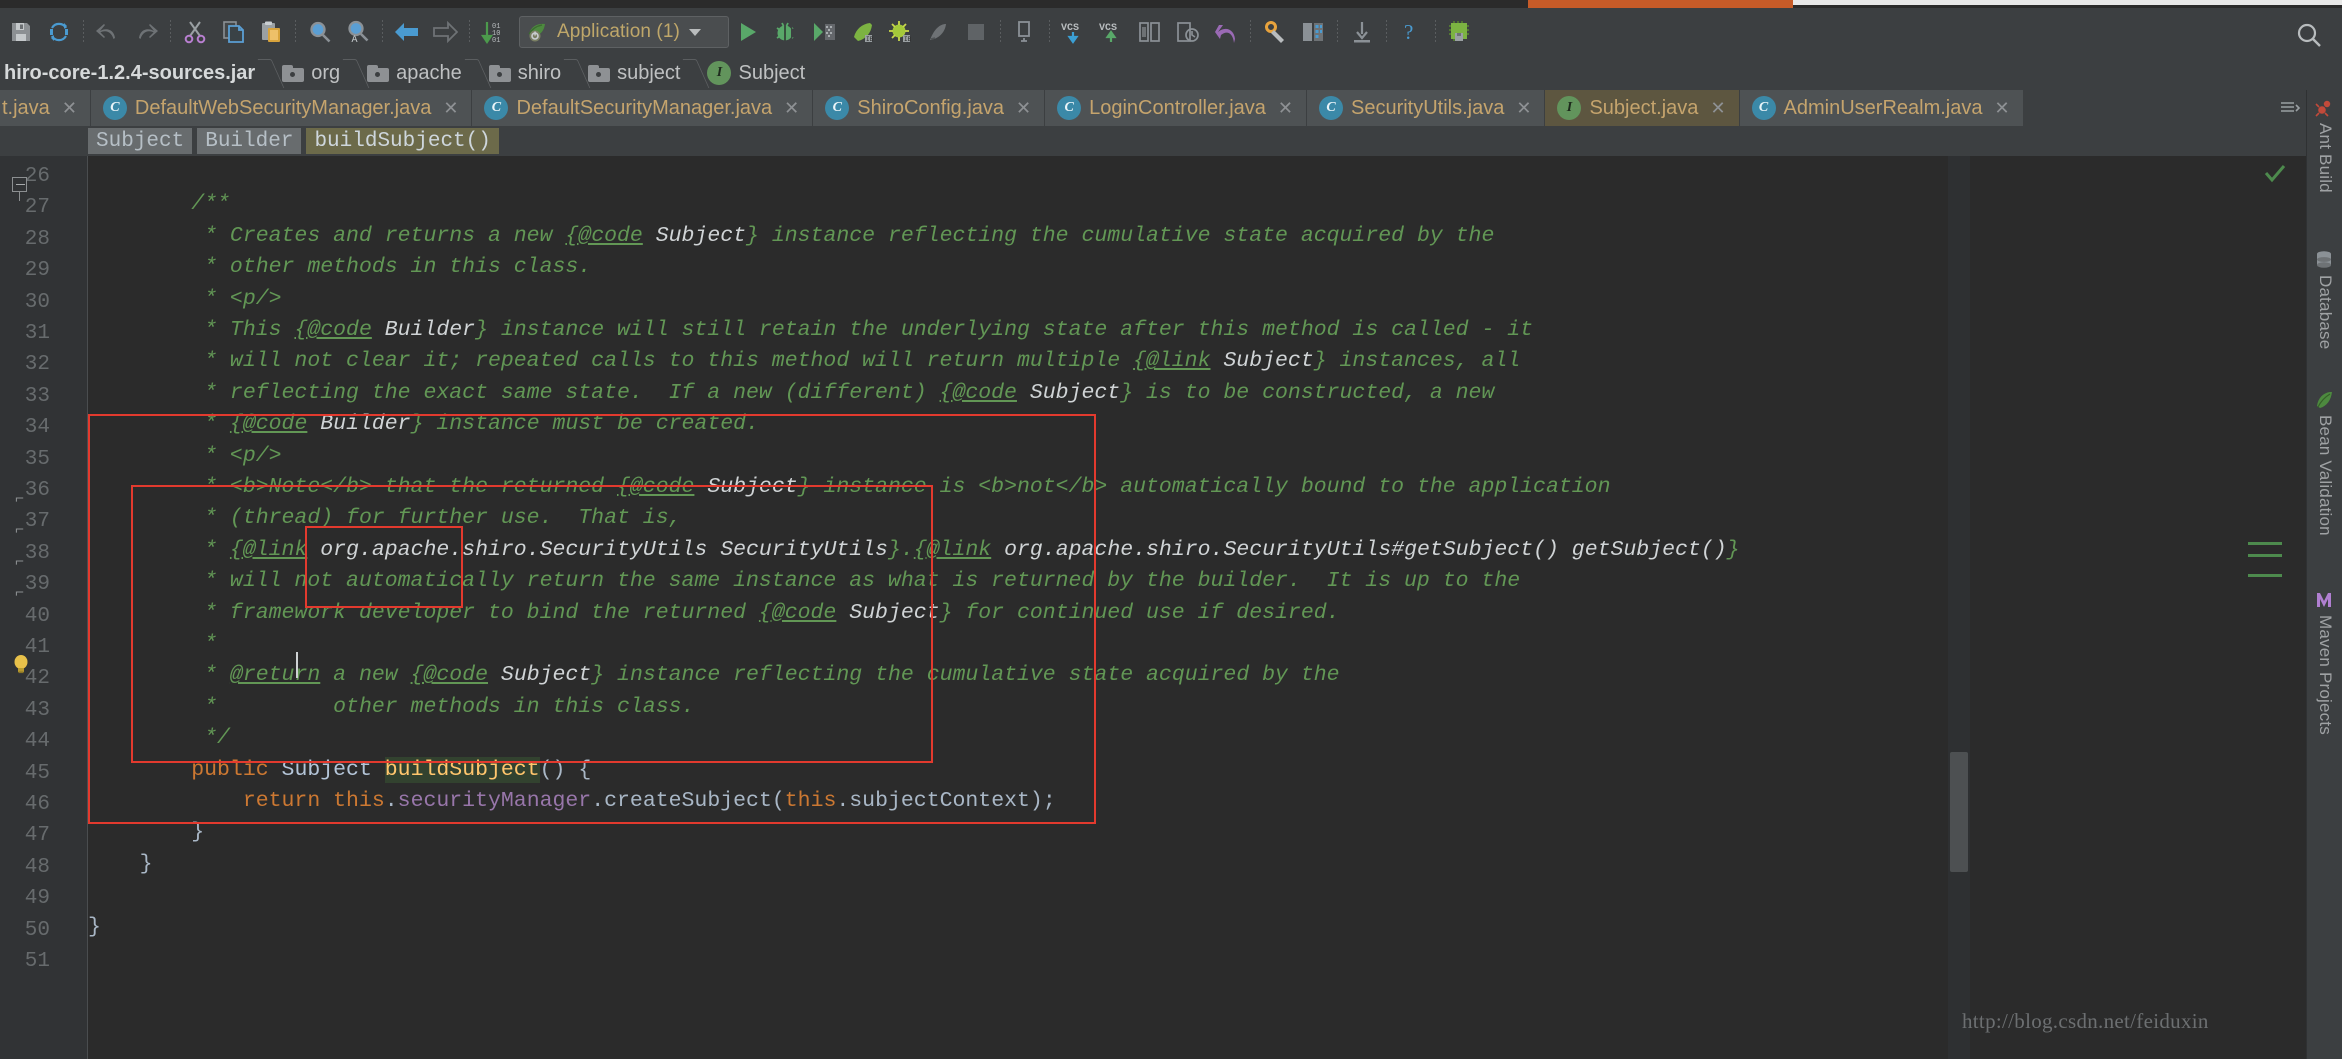 This screenshot has height=1059, width=2342. Describe the element at coordinates (494, 32) in the screenshot. I see `sort-icon: 01 10 01` at that location.